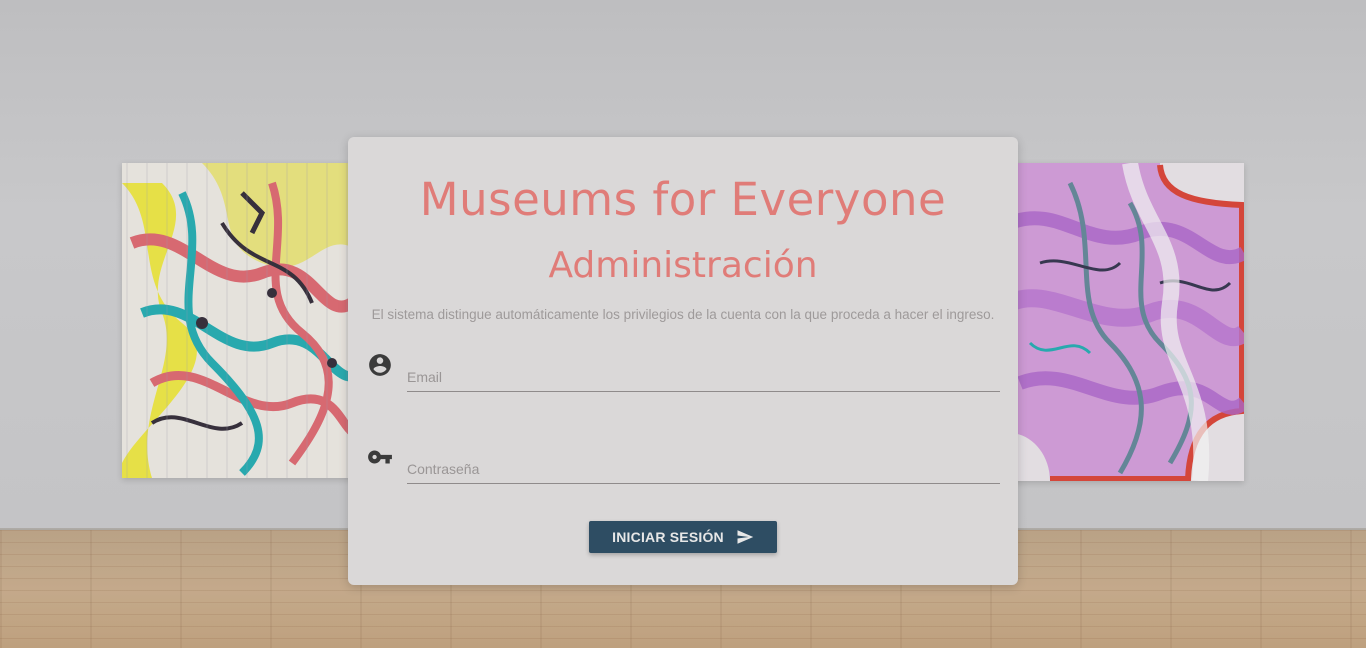  What do you see at coordinates (703, 377) in the screenshot?
I see `email-input` at bounding box center [703, 377].